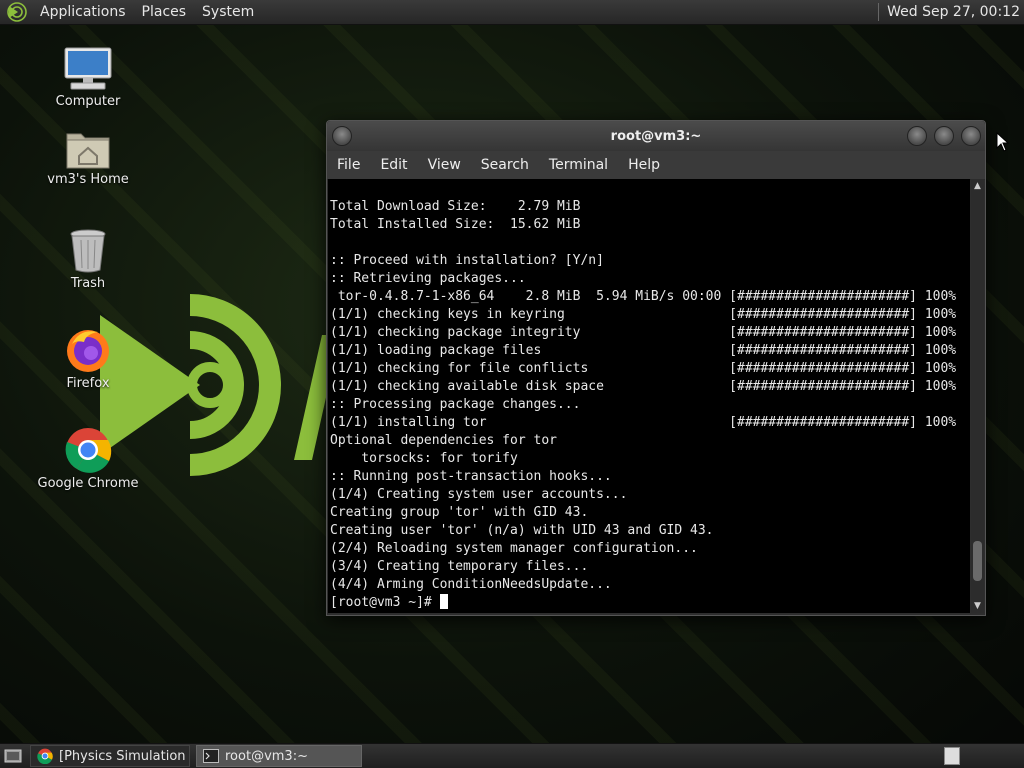 The height and width of the screenshot is (768, 1024). What do you see at coordinates (88, 383) in the screenshot?
I see `desktop-icon-label: Firefox` at bounding box center [88, 383].